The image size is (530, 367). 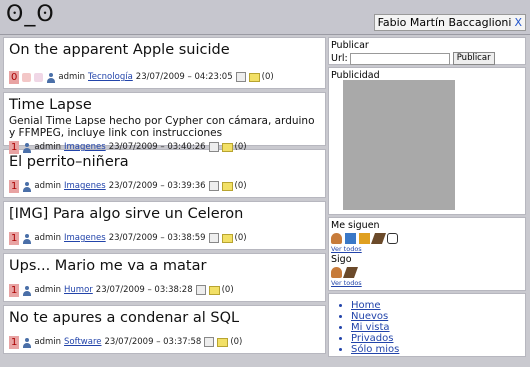 What do you see at coordinates (438, 316) in the screenshot?
I see `menu-item-nuevos: Nuevos` at bounding box center [438, 316].